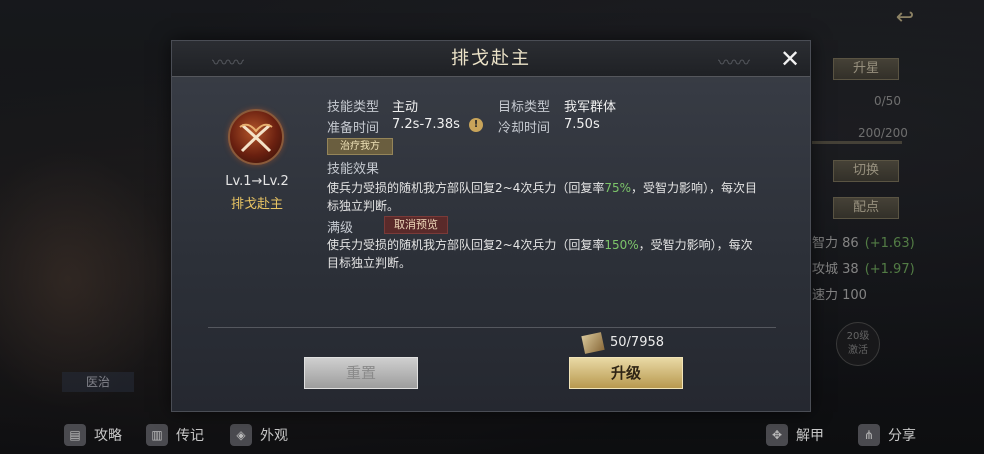 The image size is (984, 454). What do you see at coordinates (361, 373) in the screenshot?
I see `reset-button: 重置` at bounding box center [361, 373].